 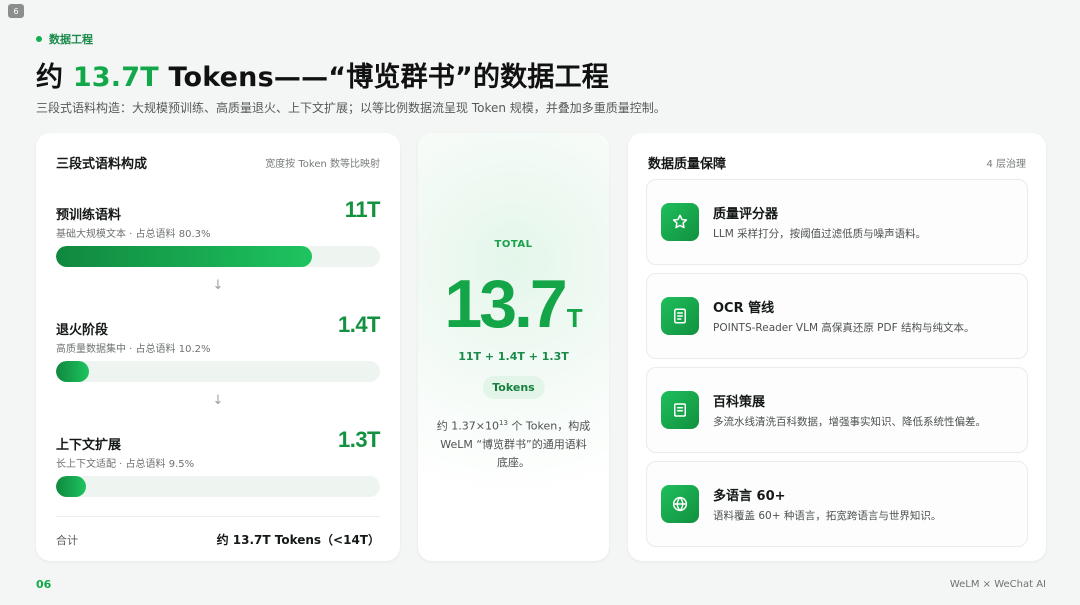 I want to click on segment-desc: 高质量数据集中 · 占总语料 10.2%, so click(x=133, y=349).